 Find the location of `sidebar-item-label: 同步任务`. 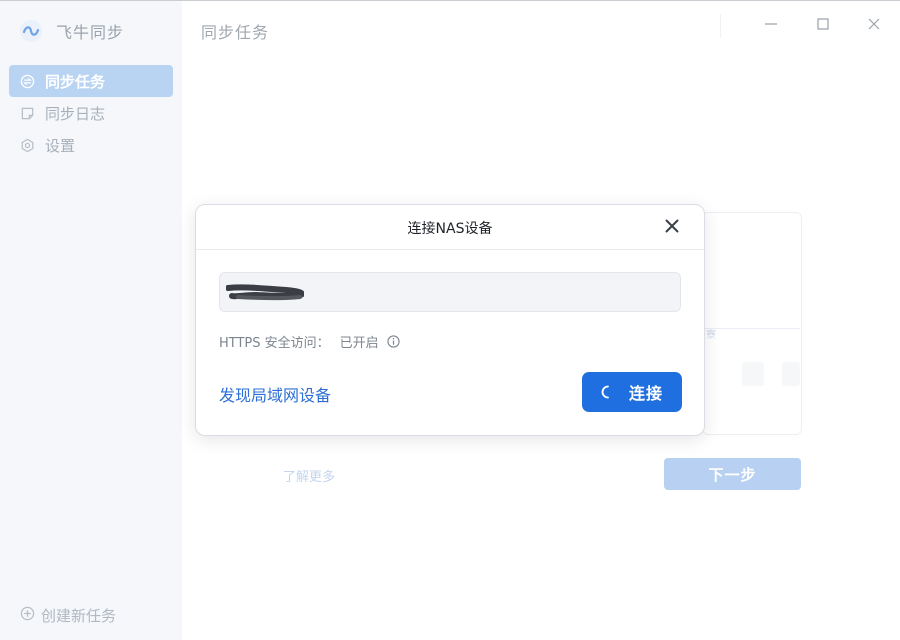

sidebar-item-label: 同步任务 is located at coordinates (75, 81).